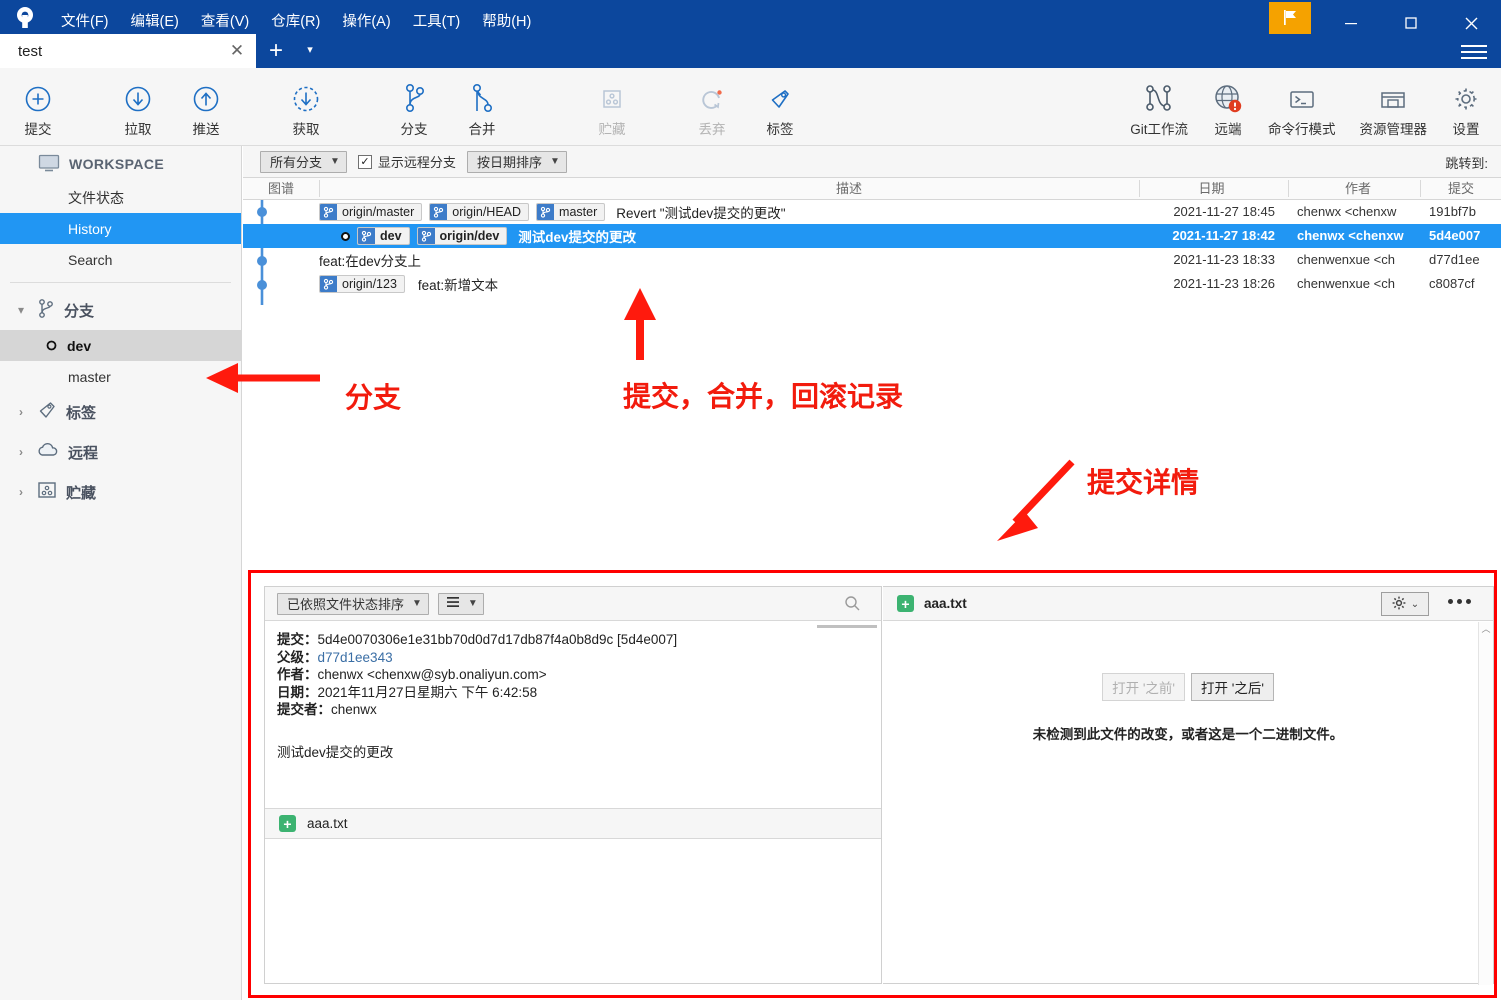  Describe the element at coordinates (81, 413) in the screenshot. I see `sidebar-group-label: 标签` at that location.